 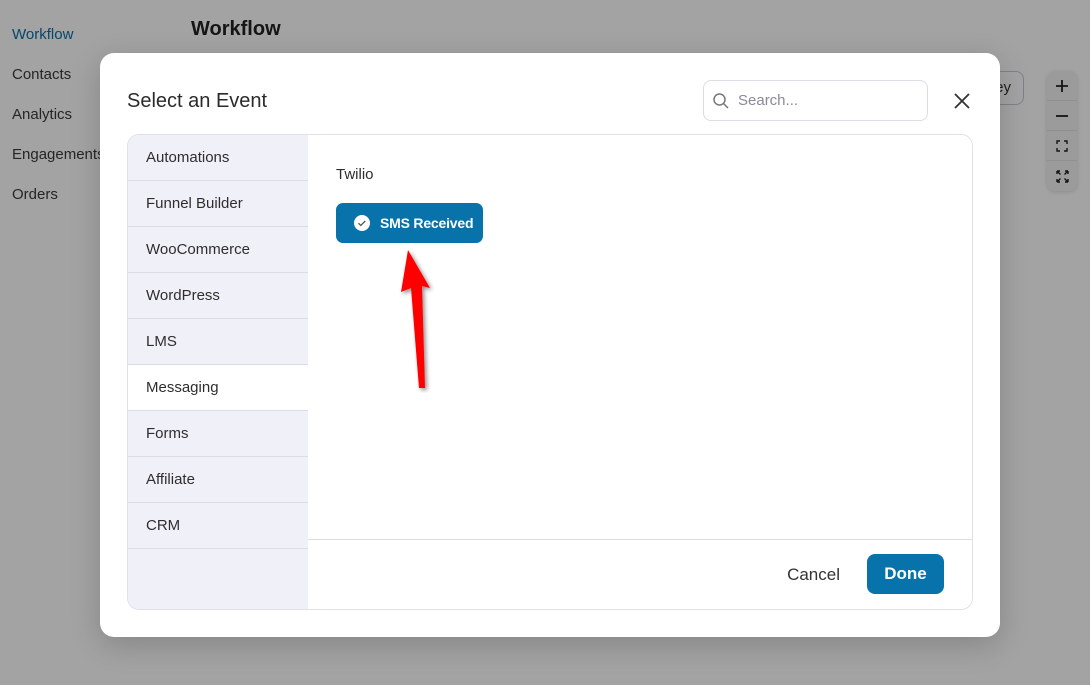 I want to click on cancel-button: Cancel, so click(x=813, y=575).